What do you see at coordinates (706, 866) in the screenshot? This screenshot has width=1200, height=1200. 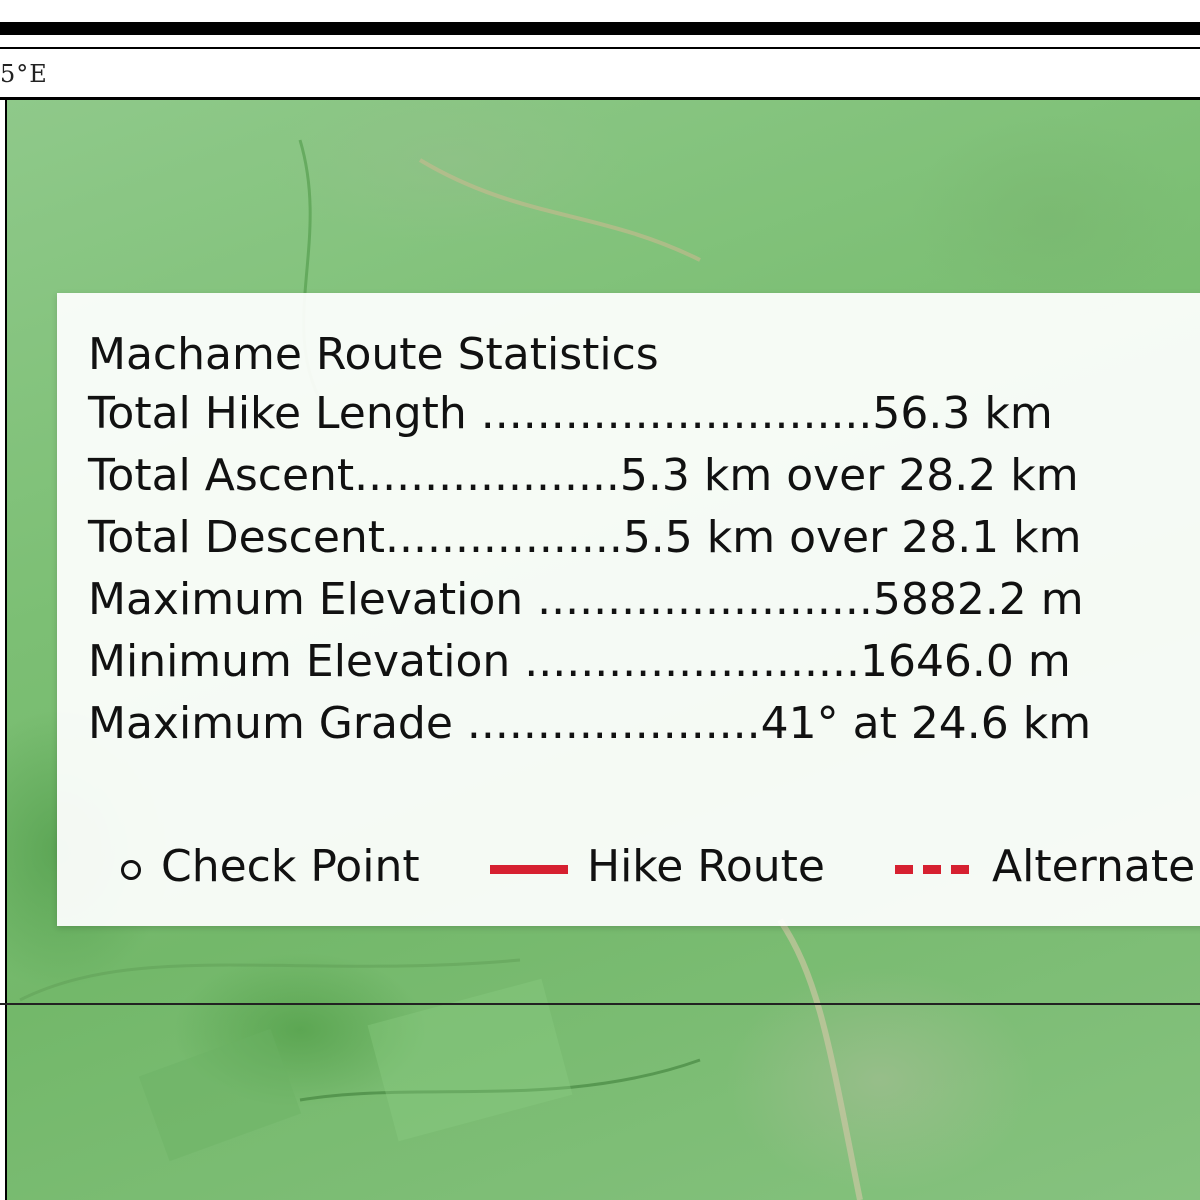 I see `legend-hike-route: Hike Route` at bounding box center [706, 866].